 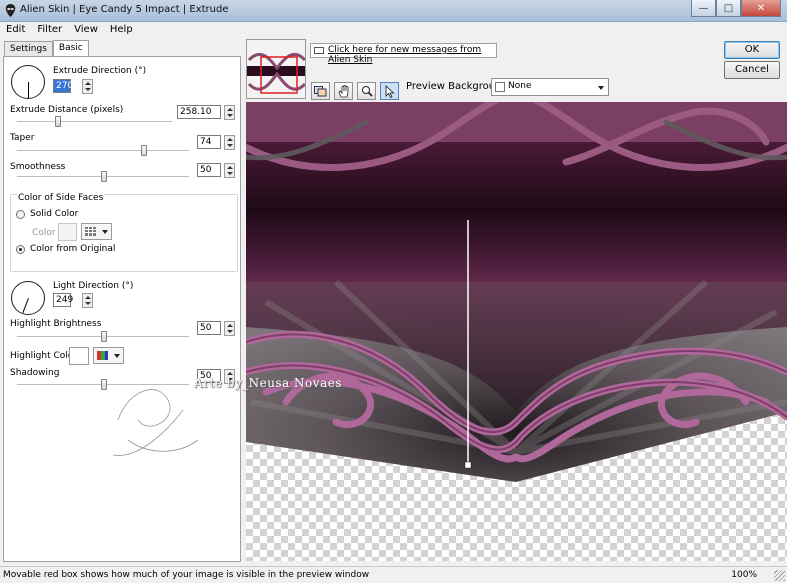 I want to click on extrude-direction-needle, so click(x=28, y=90).